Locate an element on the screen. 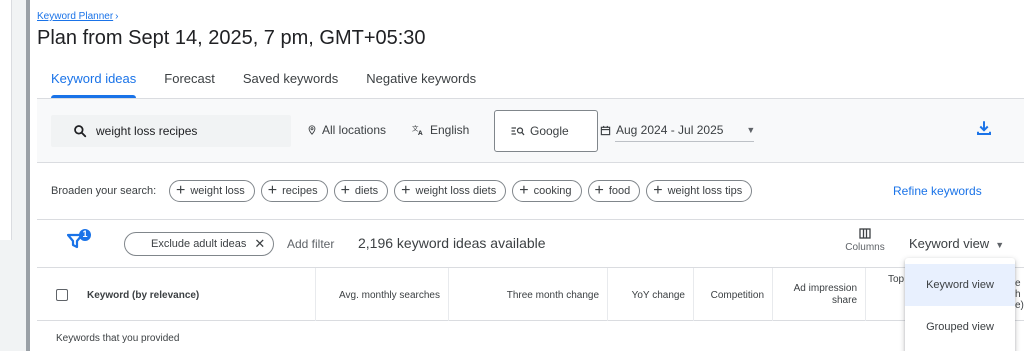 The width and height of the screenshot is (1024, 351). calendar-icon is located at coordinates (605, 130).